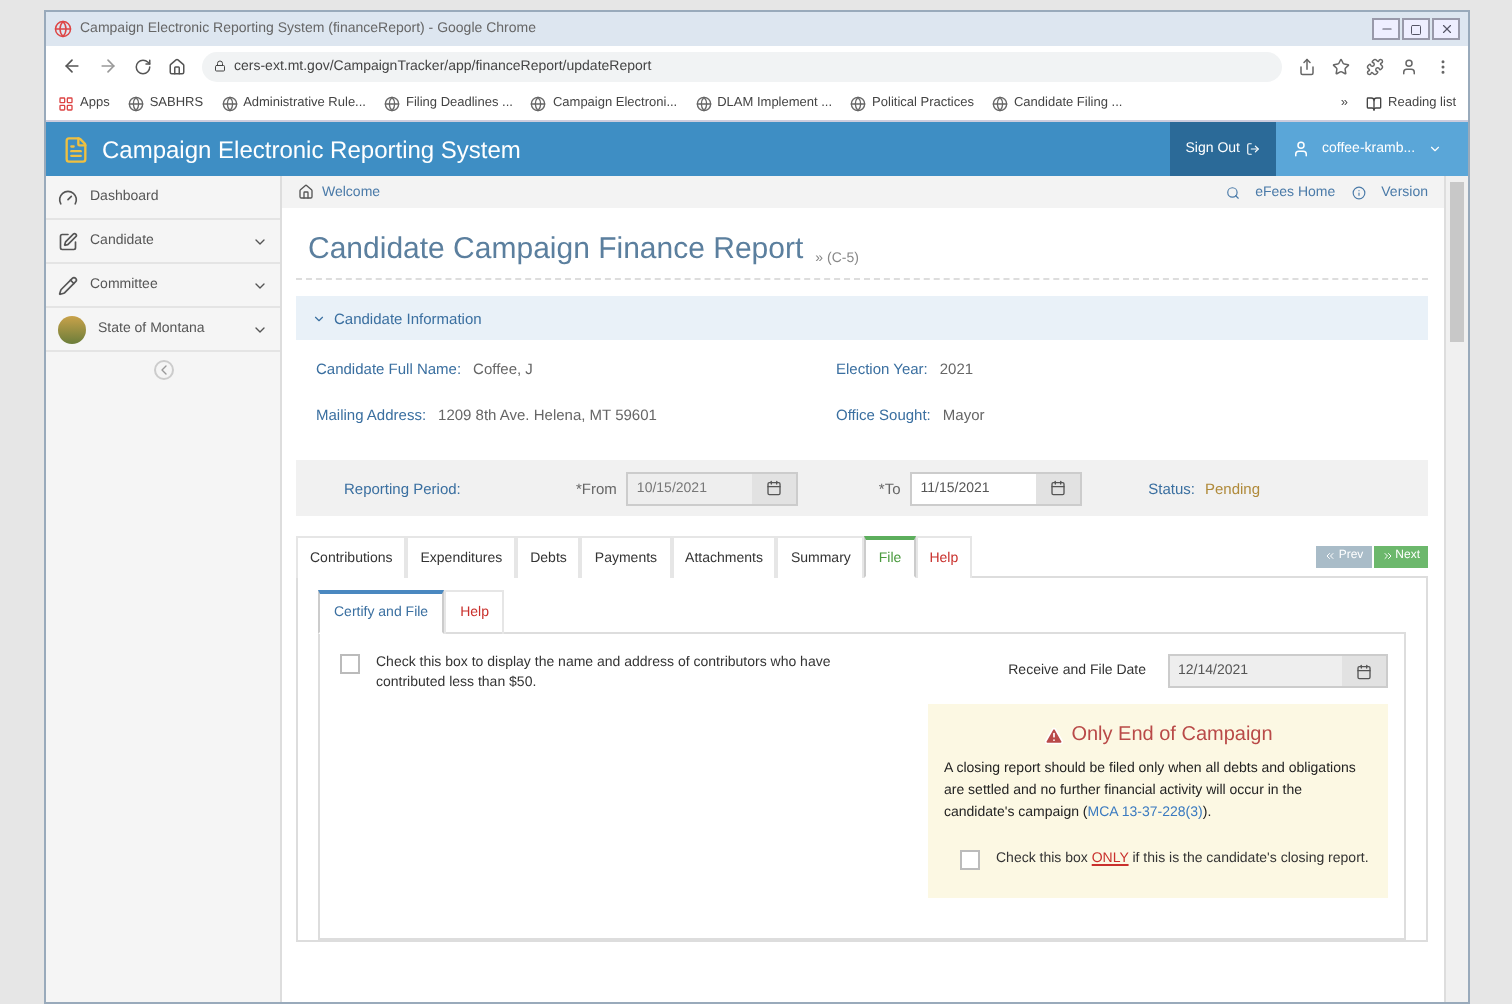 The width and height of the screenshot is (1512, 1004). Describe the element at coordinates (1409, 66) in the screenshot. I see `profile-icon` at that location.